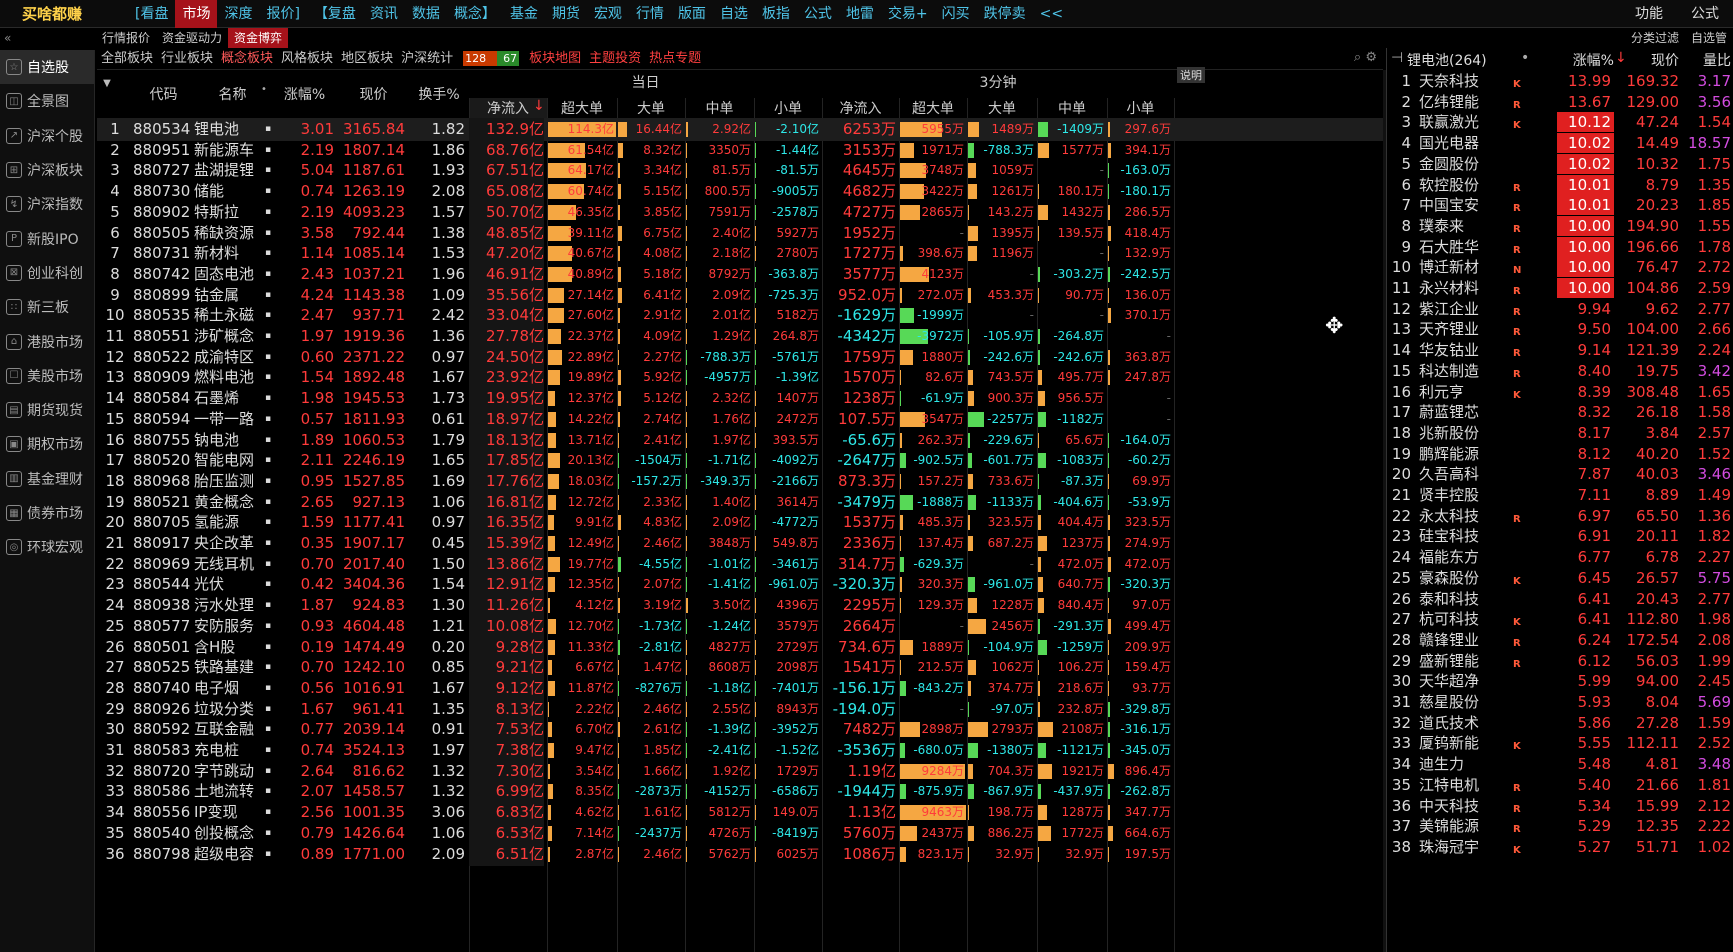 The width and height of the screenshot is (1733, 952). Describe the element at coordinates (1560, 640) in the screenshot. I see `stock-row: 28 赣锋锂业 R 6.24 172.54 2.08` at that location.